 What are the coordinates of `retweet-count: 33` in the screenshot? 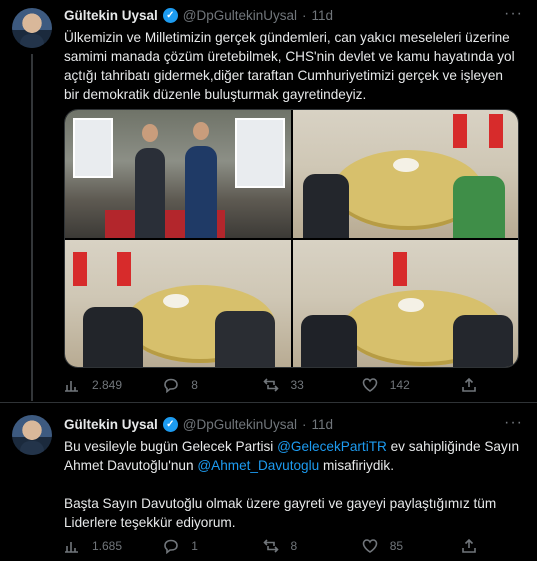 It's located at (297, 385).